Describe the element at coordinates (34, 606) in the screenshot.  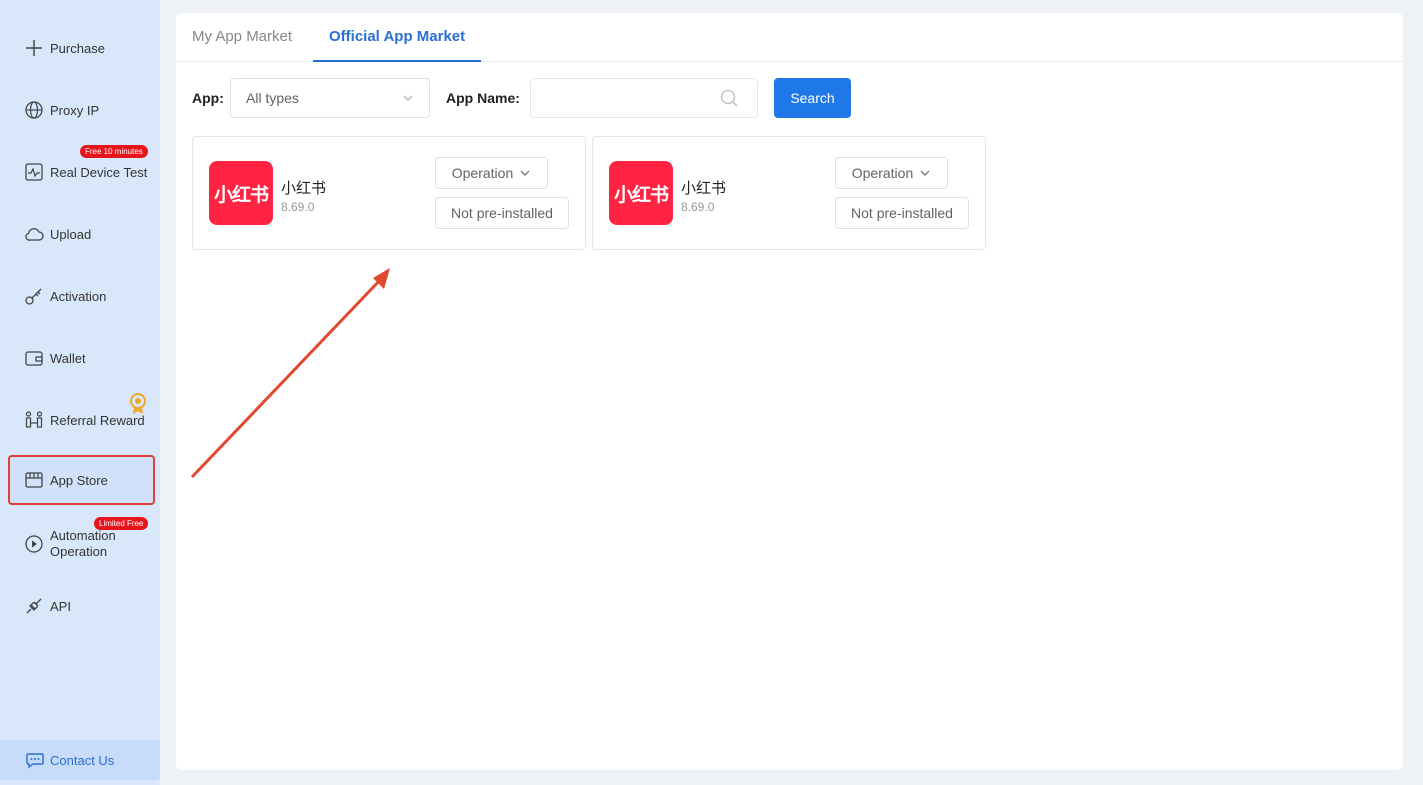
I see `plug-icon` at that location.